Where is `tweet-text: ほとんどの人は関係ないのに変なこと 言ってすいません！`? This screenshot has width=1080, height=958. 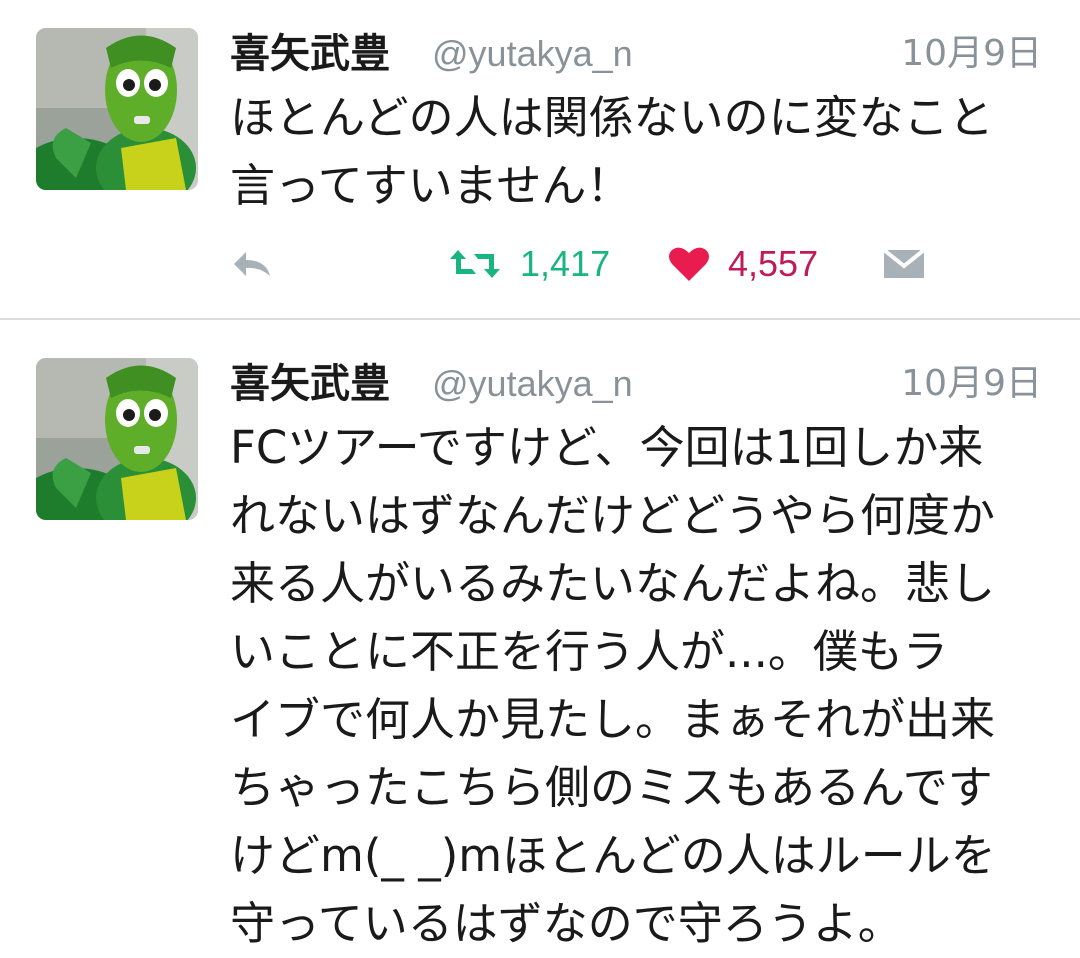
tweet-text: ほとんどの人は関係ないのに変なこと 言ってすいません！ is located at coordinates (612, 151).